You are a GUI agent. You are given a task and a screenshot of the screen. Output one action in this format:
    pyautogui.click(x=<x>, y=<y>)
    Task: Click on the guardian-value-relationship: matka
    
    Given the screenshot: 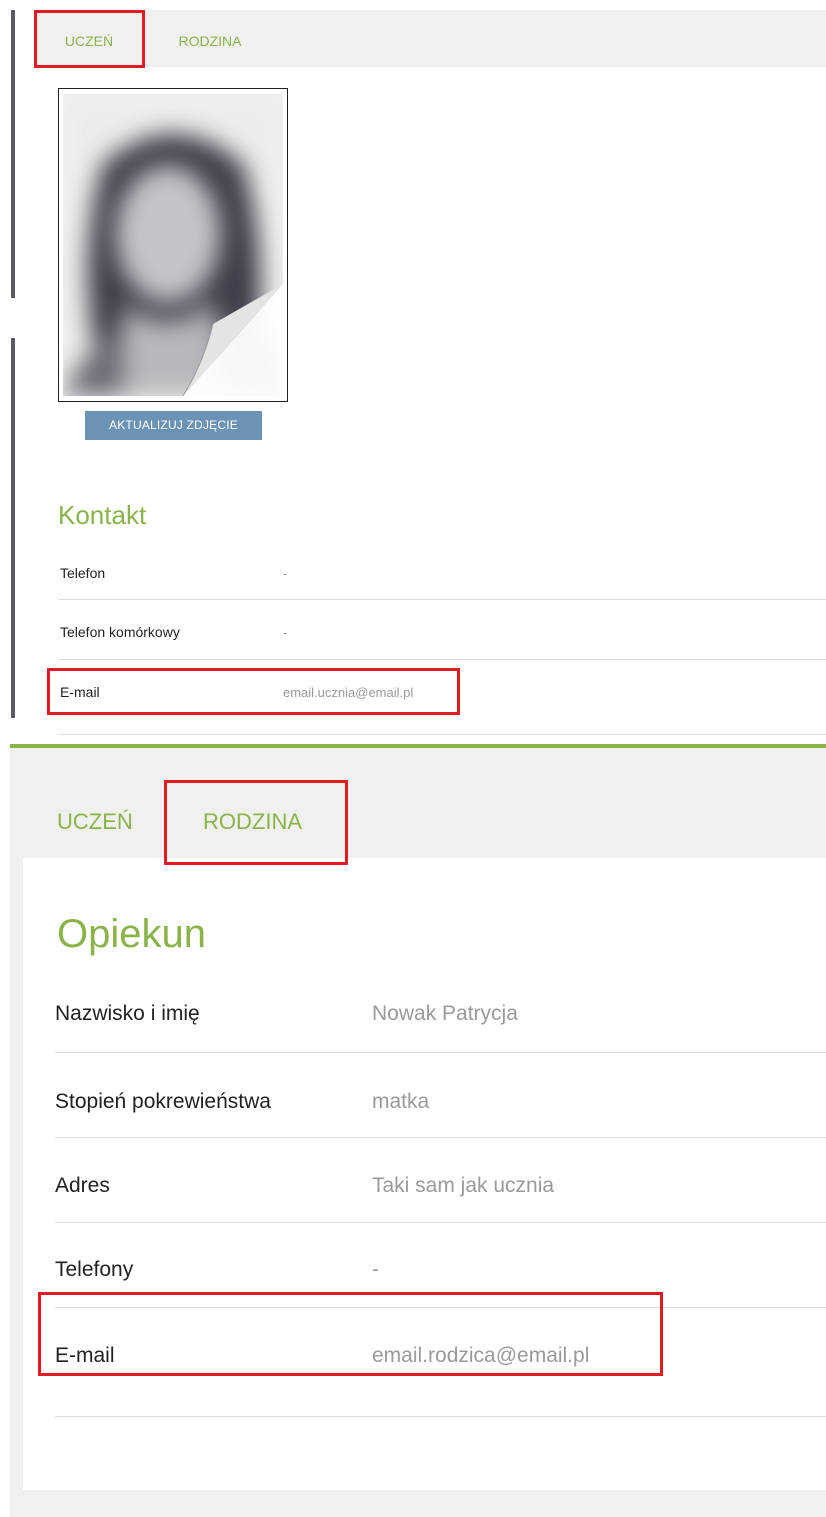 What is the action you would take?
    pyautogui.click(x=401, y=1101)
    